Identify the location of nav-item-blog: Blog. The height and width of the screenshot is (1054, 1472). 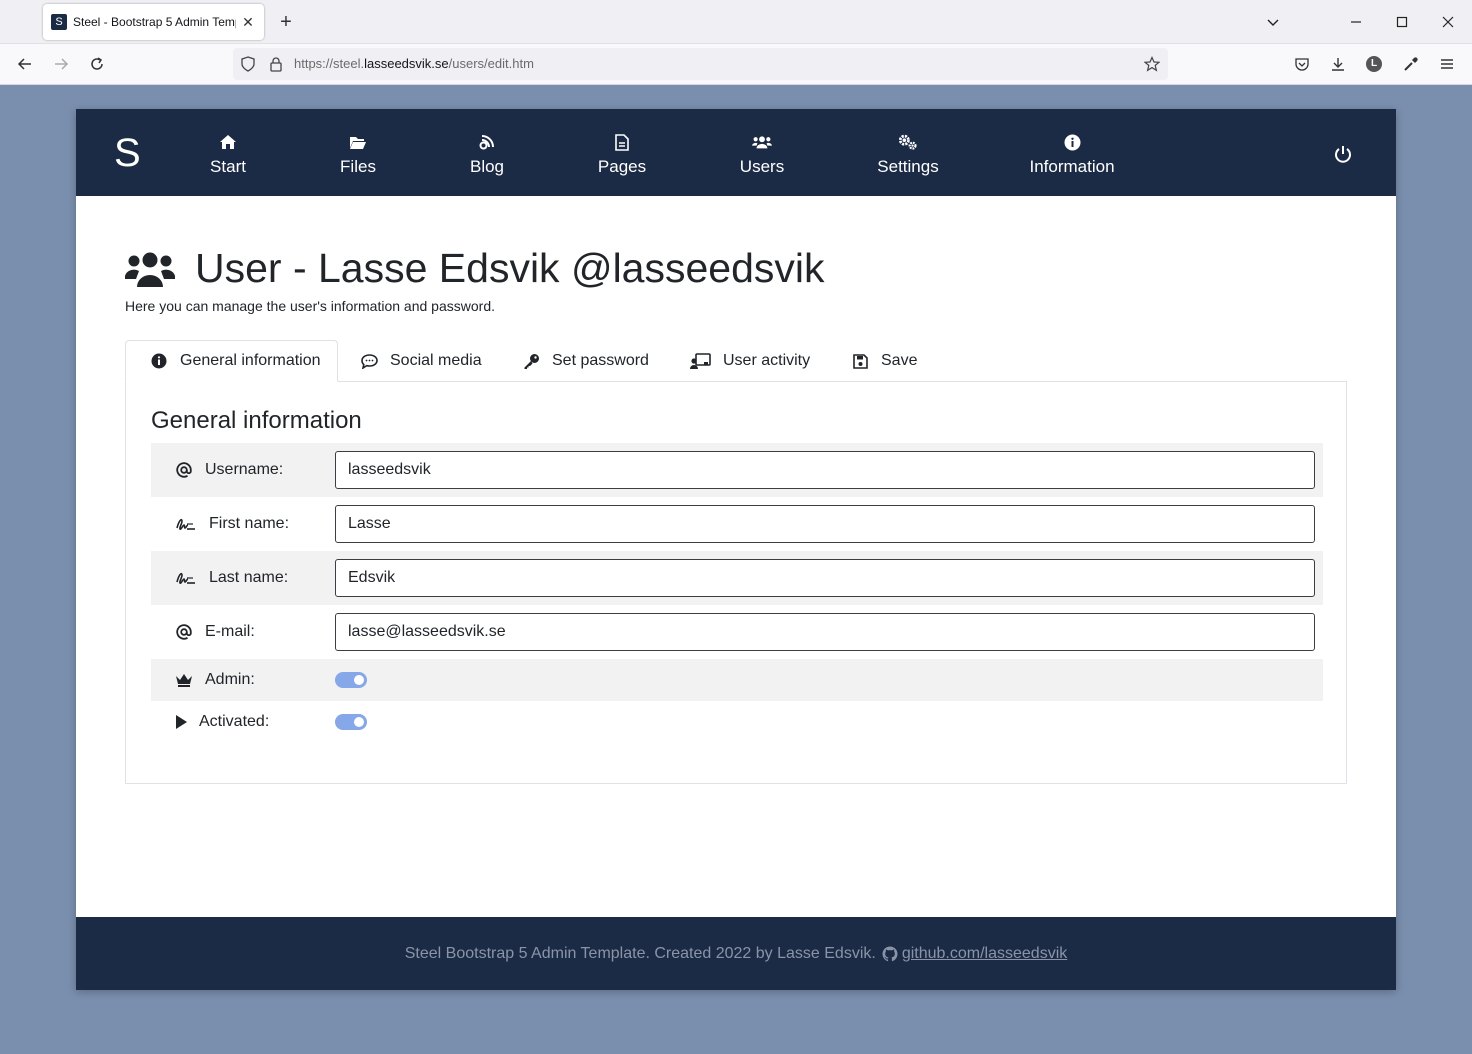
(487, 155).